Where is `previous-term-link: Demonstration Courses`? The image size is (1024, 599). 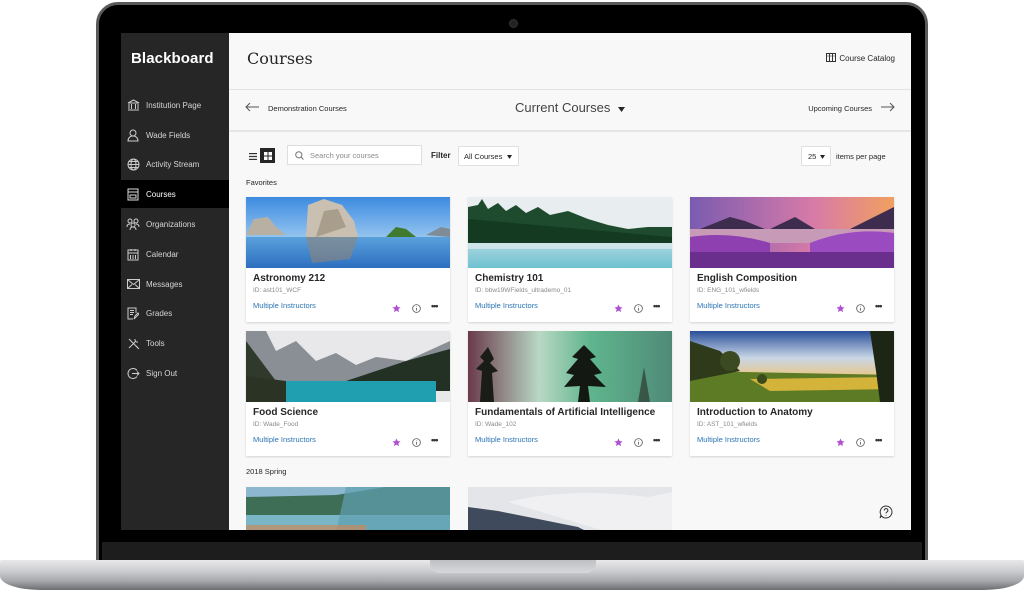
previous-term-link: Demonstration Courses is located at coordinates (296, 108).